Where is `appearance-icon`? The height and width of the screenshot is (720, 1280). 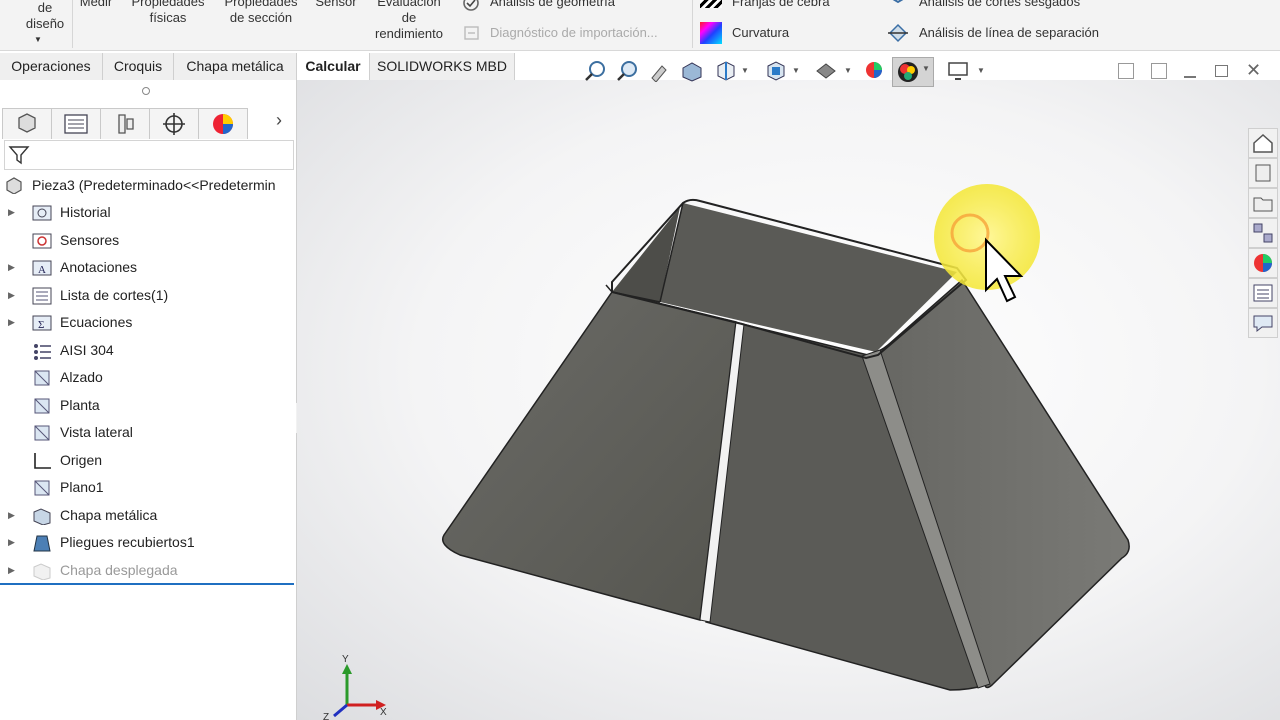
appearance-icon is located at coordinates (223, 124).